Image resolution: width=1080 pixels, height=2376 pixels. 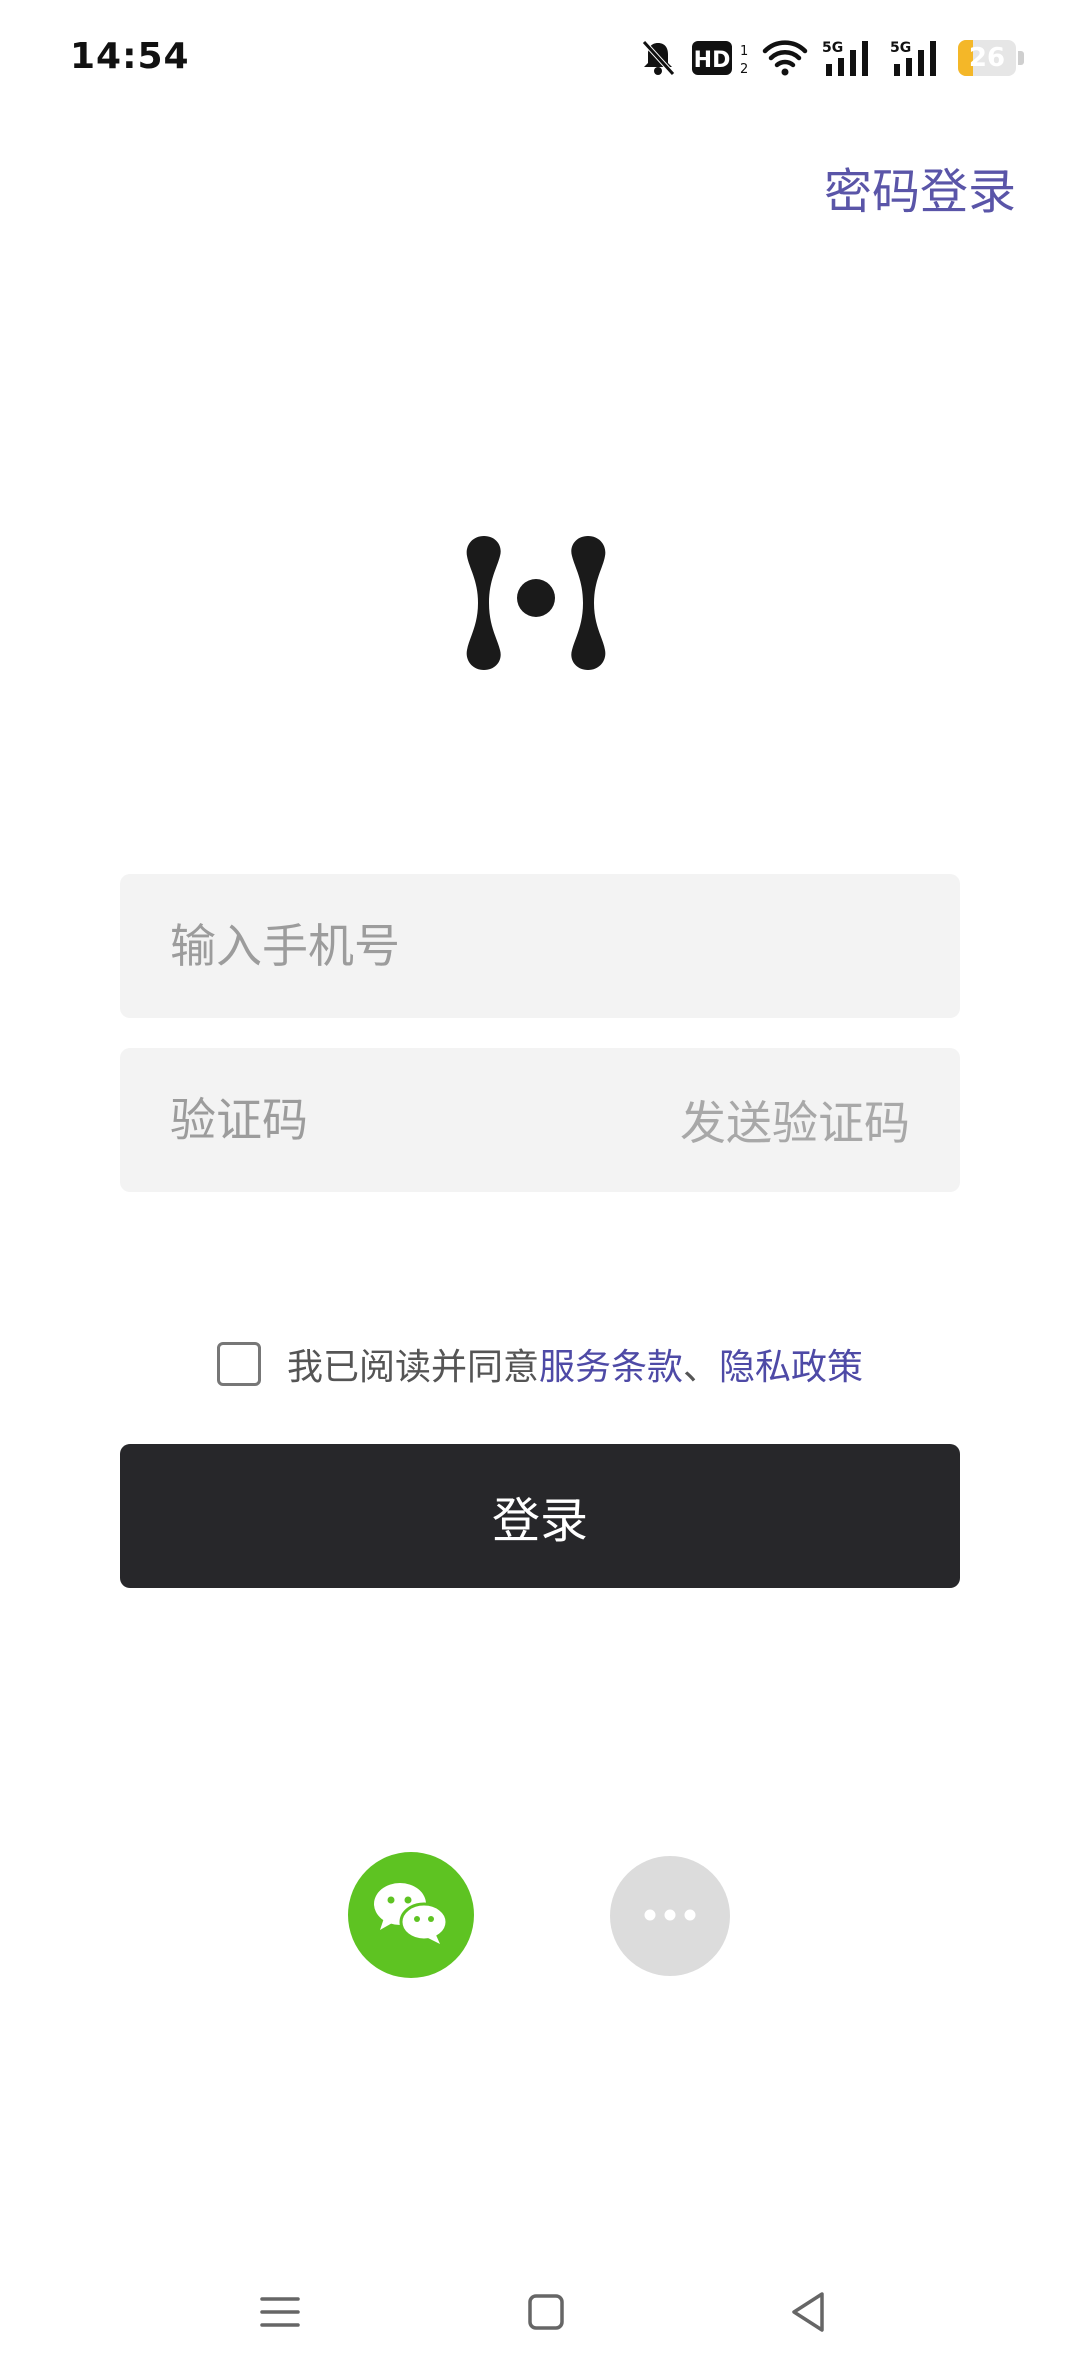 I want to click on phone-input, so click(x=540, y=946).